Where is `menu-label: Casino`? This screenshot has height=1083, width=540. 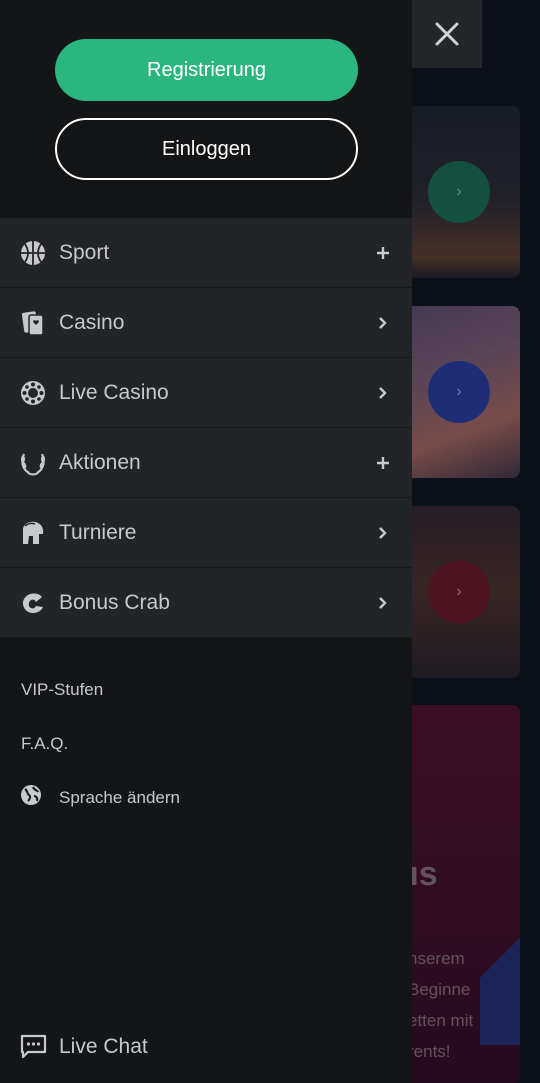
menu-label: Casino is located at coordinates (92, 322).